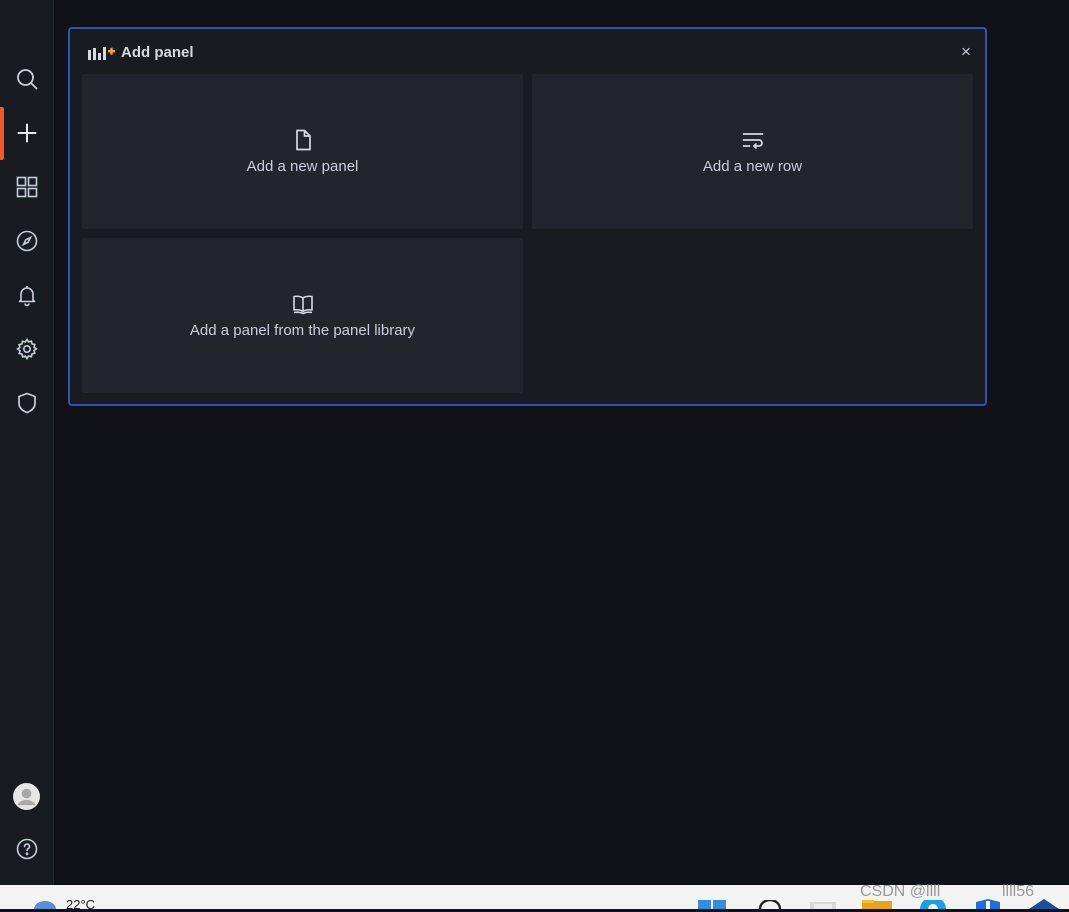  What do you see at coordinates (527, 52) in the screenshot?
I see `add-panel-header: Add panel ×` at bounding box center [527, 52].